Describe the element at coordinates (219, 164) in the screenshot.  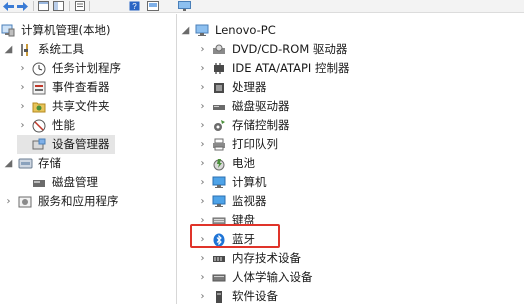
I see `battery-icon` at that location.